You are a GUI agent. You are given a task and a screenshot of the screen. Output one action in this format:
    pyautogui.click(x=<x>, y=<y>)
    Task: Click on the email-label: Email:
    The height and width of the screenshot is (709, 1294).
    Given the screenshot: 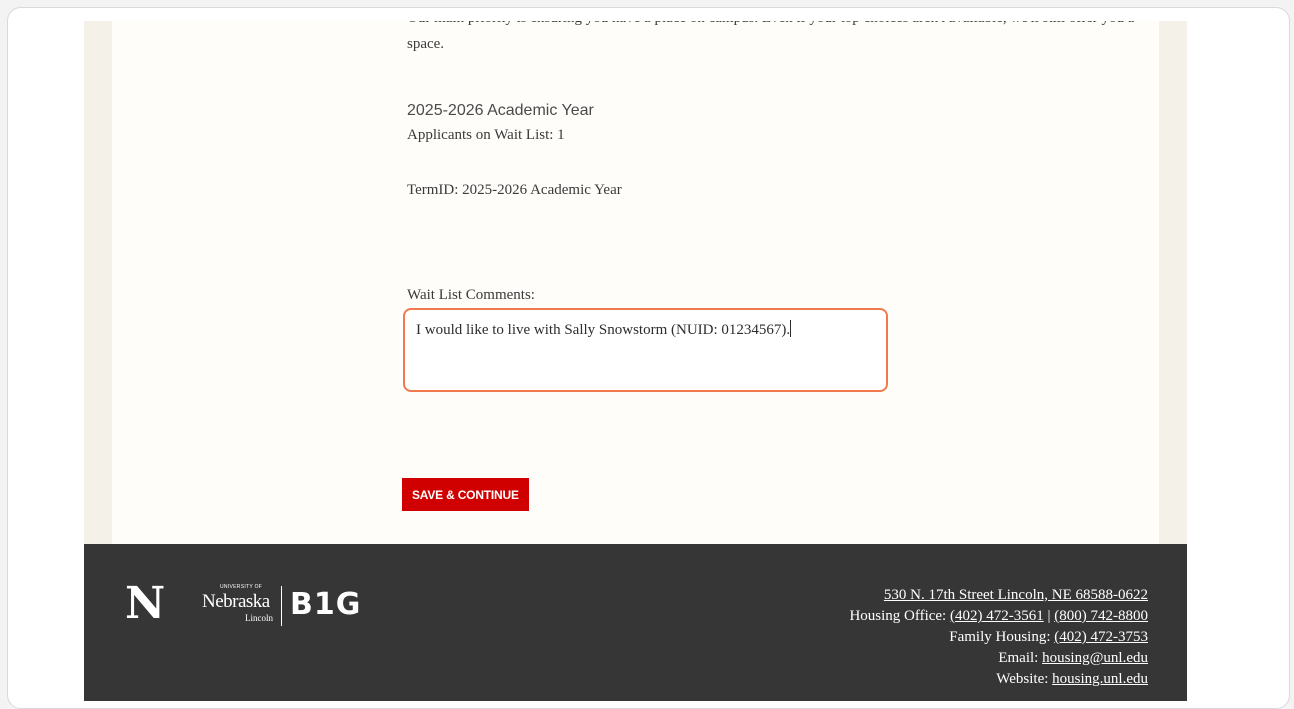 What is the action you would take?
    pyautogui.click(x=1020, y=658)
    